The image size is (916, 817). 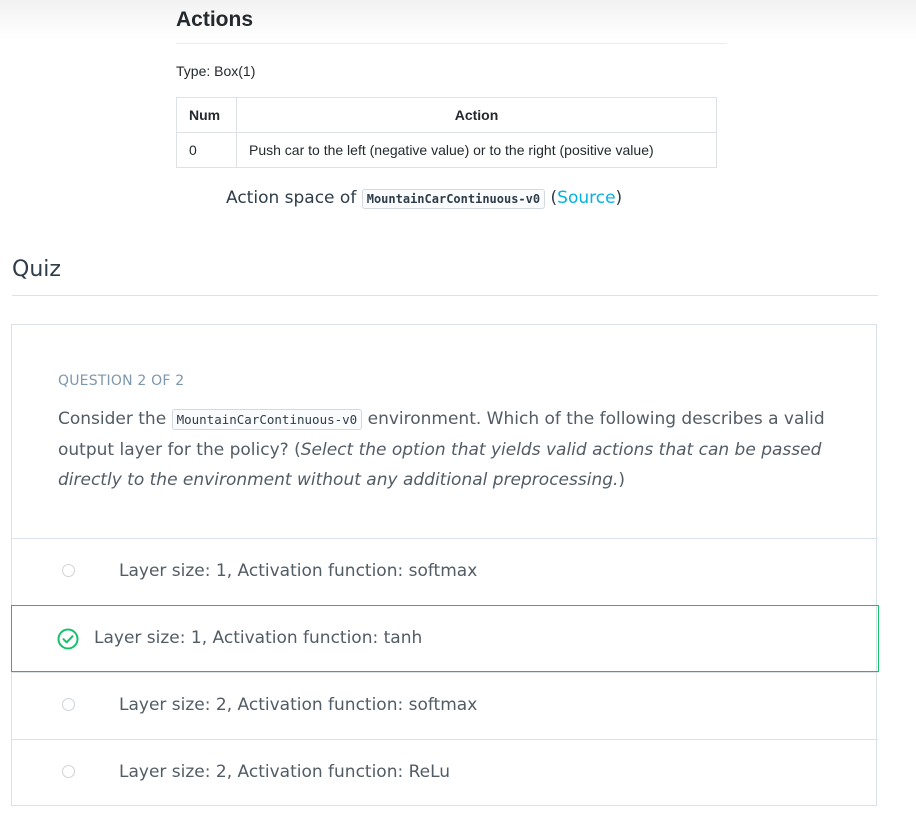 I want to click on action-type-text: Type: Box(1), so click(x=216, y=71).